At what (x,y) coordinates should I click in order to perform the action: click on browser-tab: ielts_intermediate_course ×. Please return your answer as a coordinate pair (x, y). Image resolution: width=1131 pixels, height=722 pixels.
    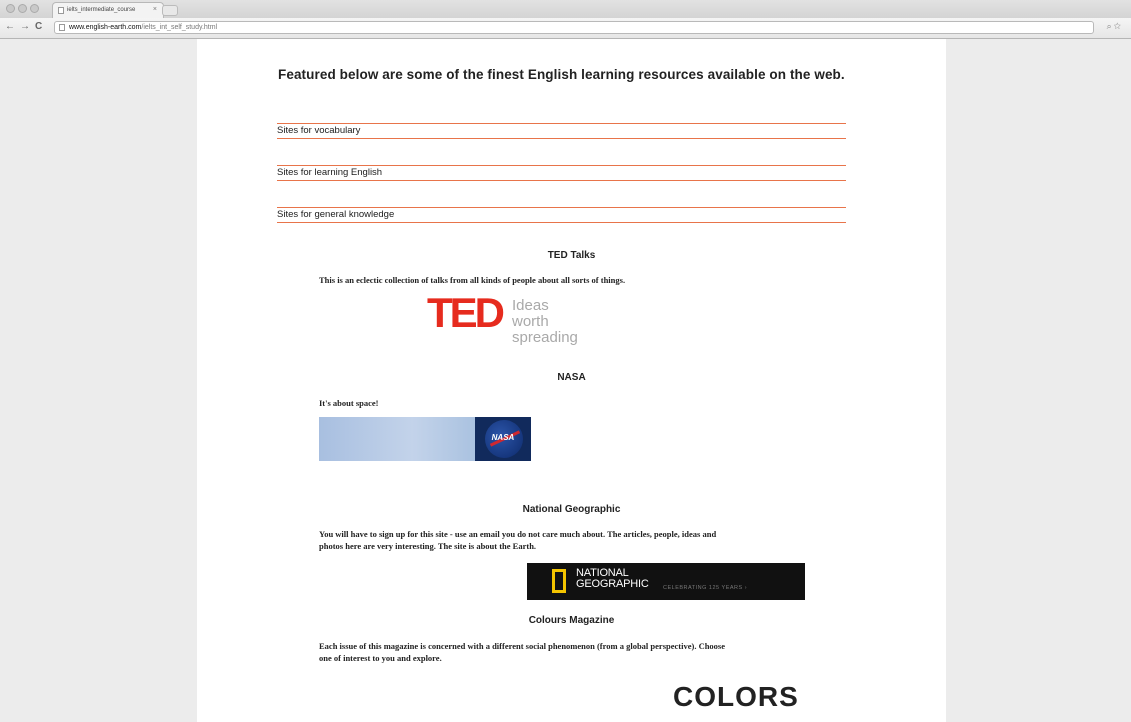
    Looking at the image, I should click on (108, 10).